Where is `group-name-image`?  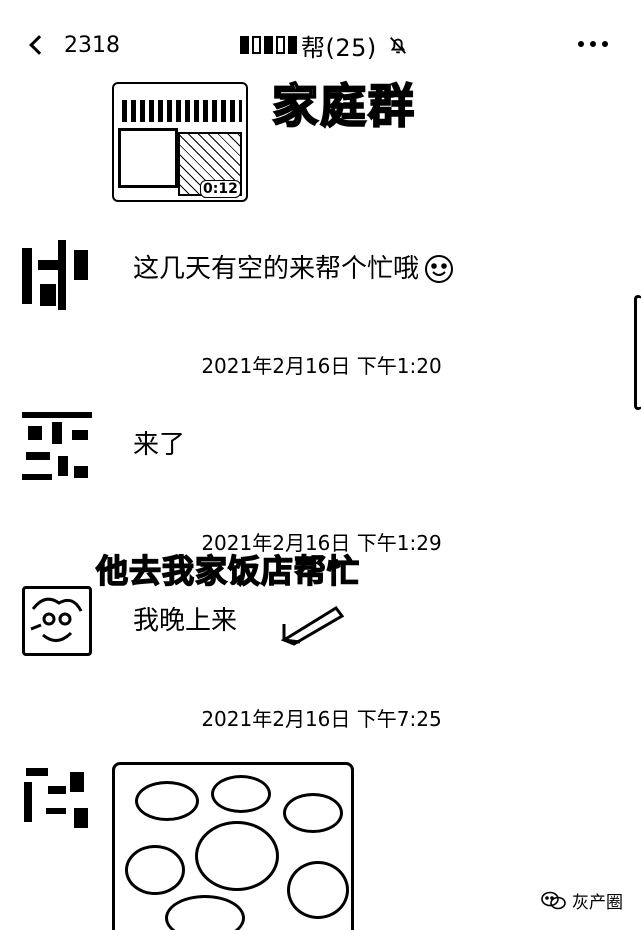 group-name-image is located at coordinates (268, 45).